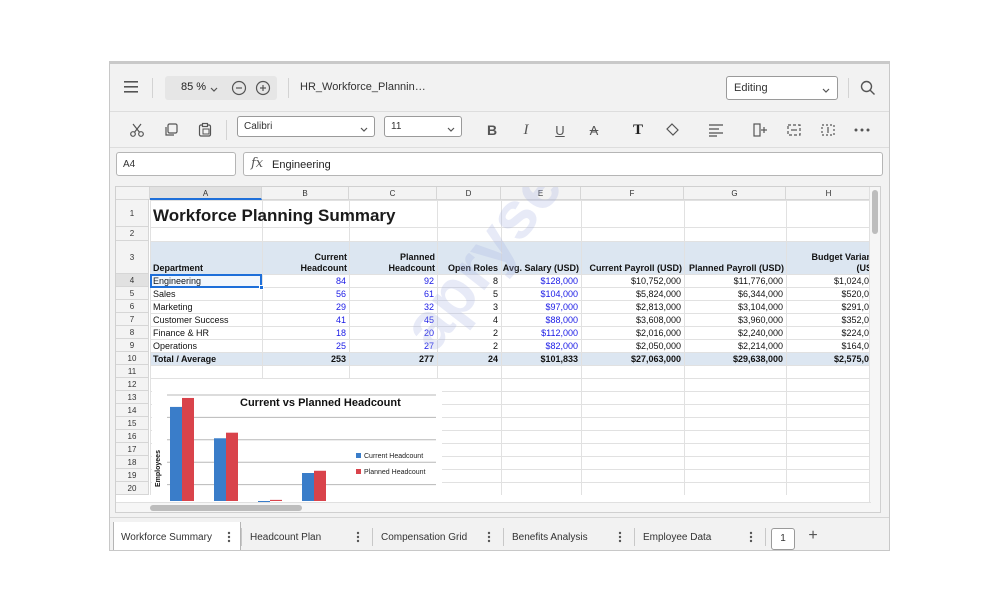 The height and width of the screenshot is (610, 1000). What do you see at coordinates (177, 536) in the screenshot?
I see `tab-workforce-summary: Workforce Summary` at bounding box center [177, 536].